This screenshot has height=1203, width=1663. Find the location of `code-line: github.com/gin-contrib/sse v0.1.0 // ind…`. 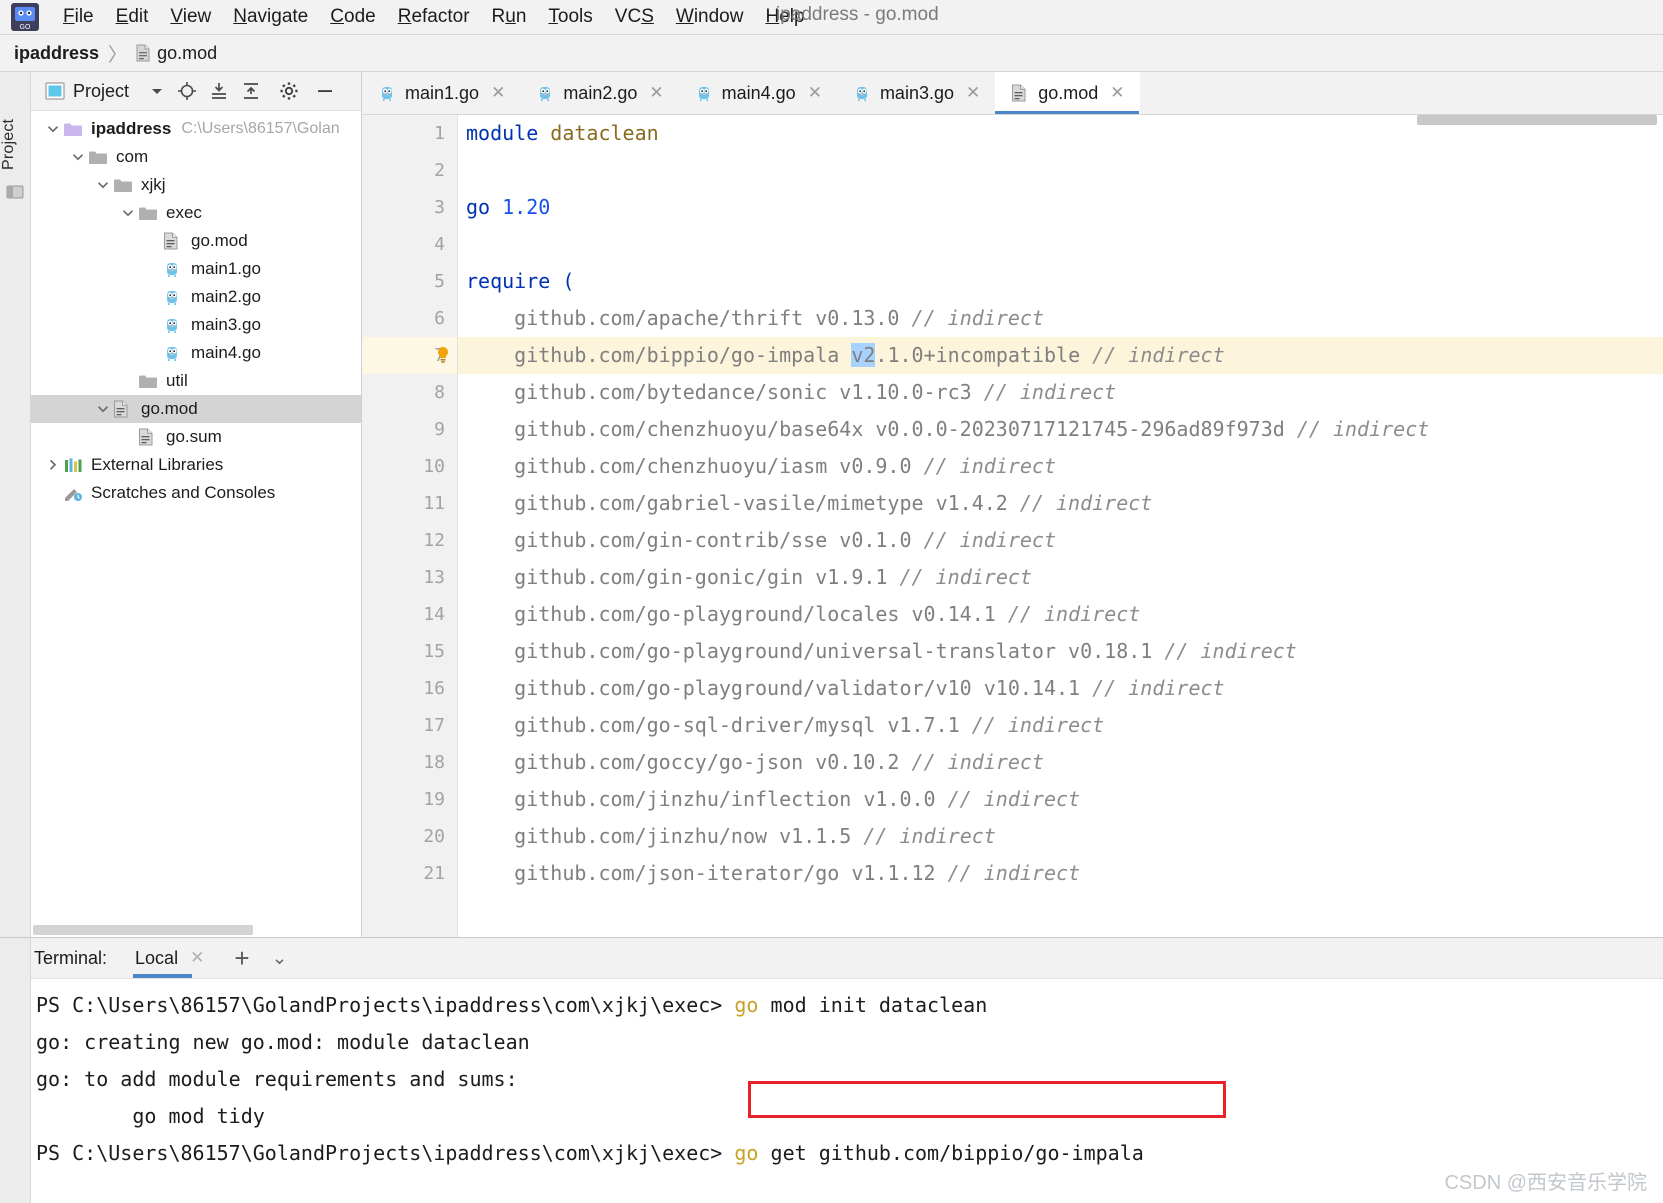

code-line: github.com/gin-contrib/sse v0.1.0 // ind… is located at coordinates (1060, 540).